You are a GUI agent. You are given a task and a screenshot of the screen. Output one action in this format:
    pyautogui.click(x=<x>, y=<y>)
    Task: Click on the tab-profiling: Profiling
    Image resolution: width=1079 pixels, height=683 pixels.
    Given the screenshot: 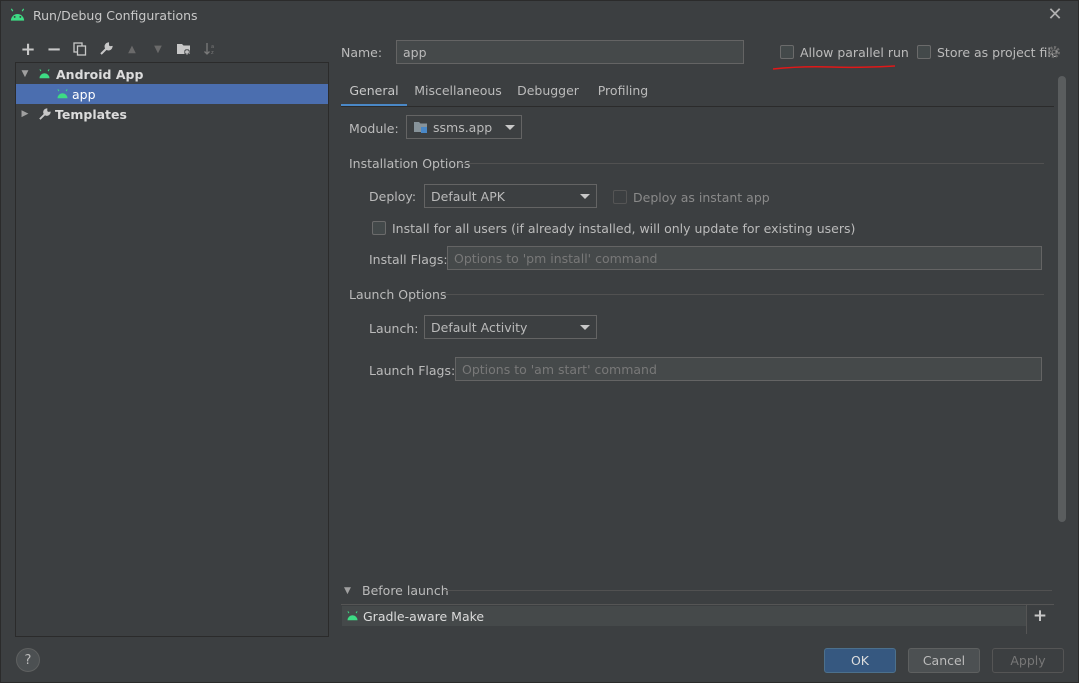 What is the action you would take?
    pyautogui.click(x=623, y=94)
    